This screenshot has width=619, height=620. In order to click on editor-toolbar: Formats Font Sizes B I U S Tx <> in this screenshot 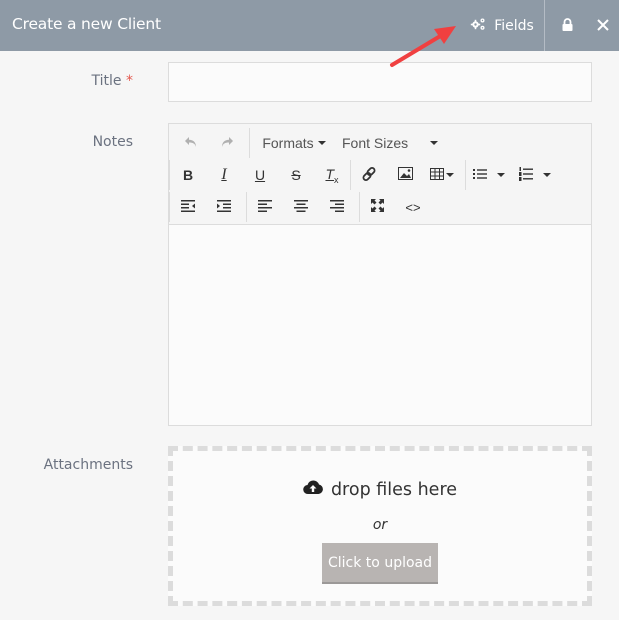, I will do `click(380, 174)`.